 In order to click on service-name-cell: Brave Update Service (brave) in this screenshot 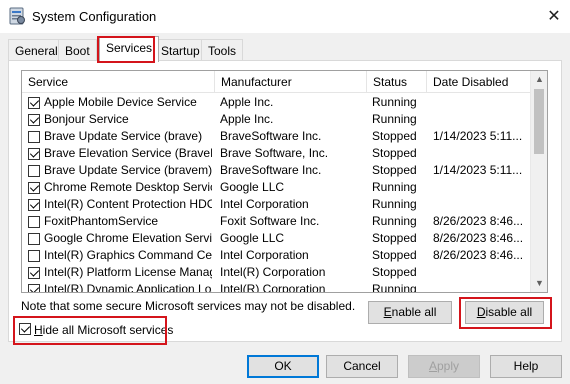, I will do `click(123, 136)`.